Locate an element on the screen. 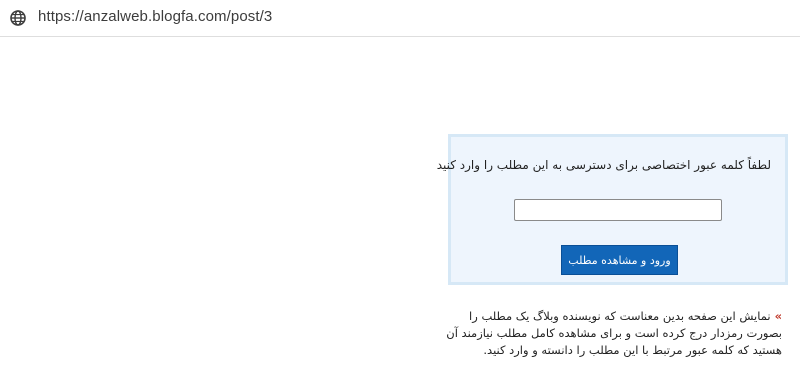 This screenshot has width=800, height=366. submit-button: ورود و مشاهده مطلب is located at coordinates (619, 260).